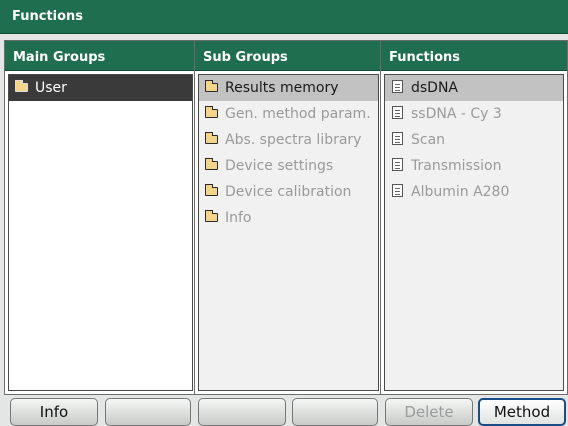  I want to click on function-item-albumin-a280: Albumin A280, so click(474, 192).